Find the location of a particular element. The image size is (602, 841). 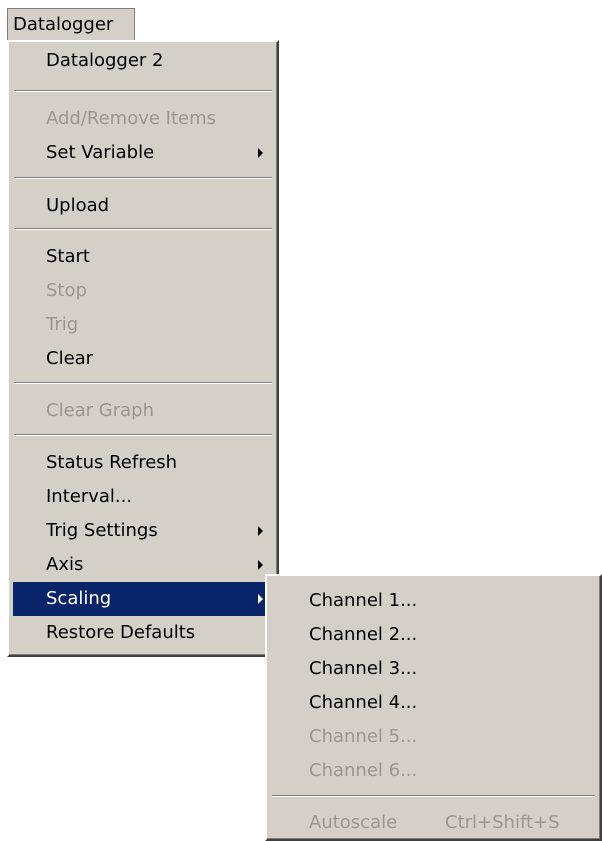

menu-item-add-remove-items: Add/Remove Items is located at coordinates (131, 118).